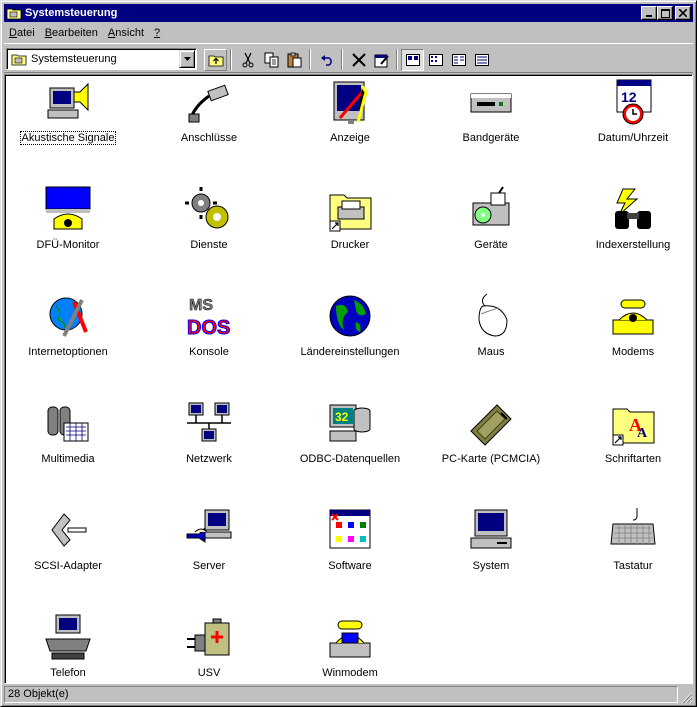 The image size is (697, 707). Describe the element at coordinates (342, 417) in the screenshot. I see `svg-text: 32` at that location.